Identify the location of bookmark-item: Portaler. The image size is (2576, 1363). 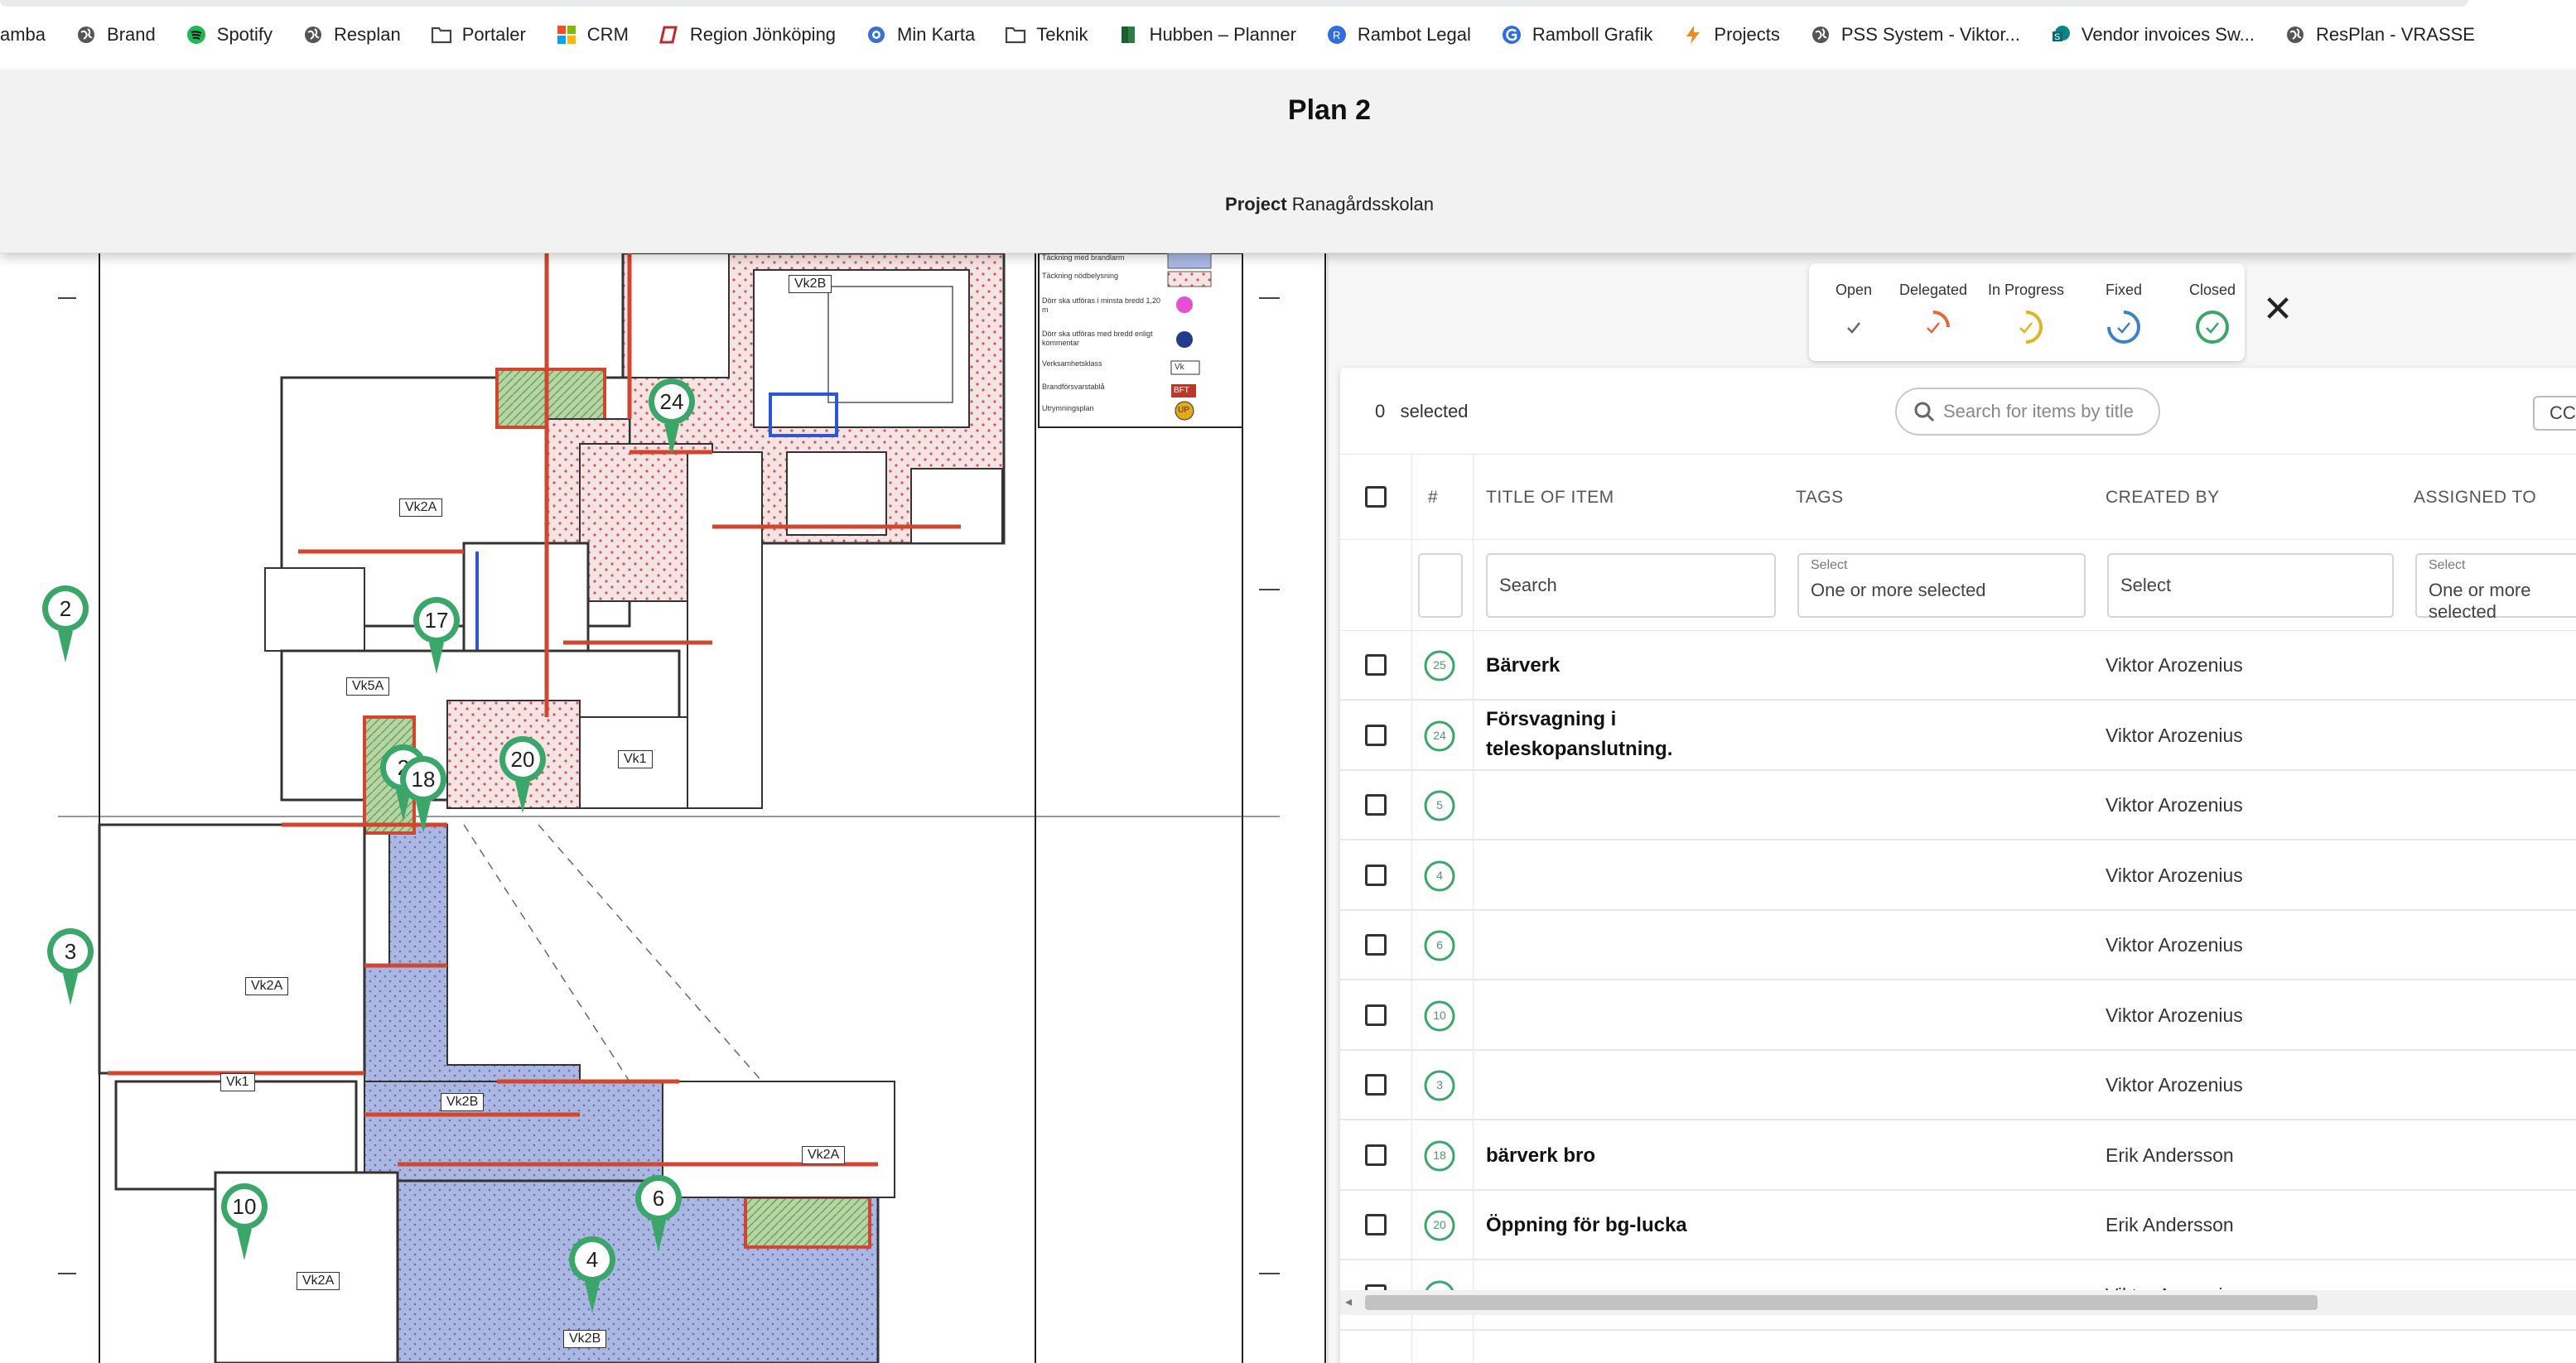
(487, 35).